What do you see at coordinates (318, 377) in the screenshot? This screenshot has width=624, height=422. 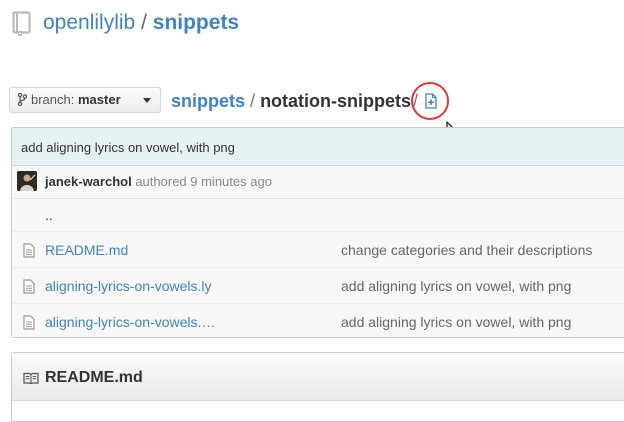 I see `readme-header: README.md` at bounding box center [318, 377].